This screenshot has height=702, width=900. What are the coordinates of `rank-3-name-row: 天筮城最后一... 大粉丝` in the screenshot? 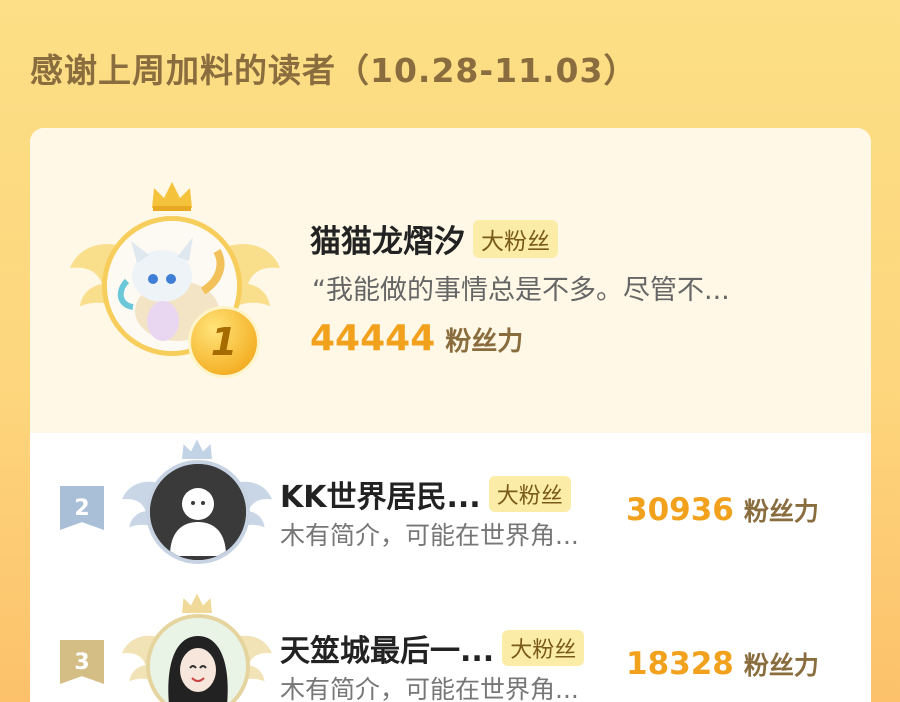 It's located at (432, 648).